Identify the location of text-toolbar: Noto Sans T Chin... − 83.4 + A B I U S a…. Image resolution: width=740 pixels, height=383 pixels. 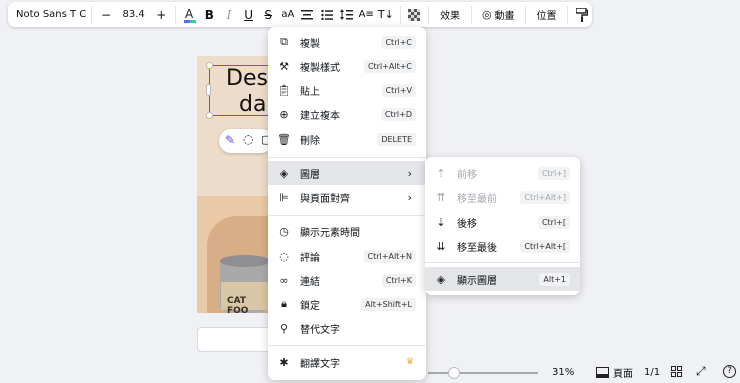
(300, 14).